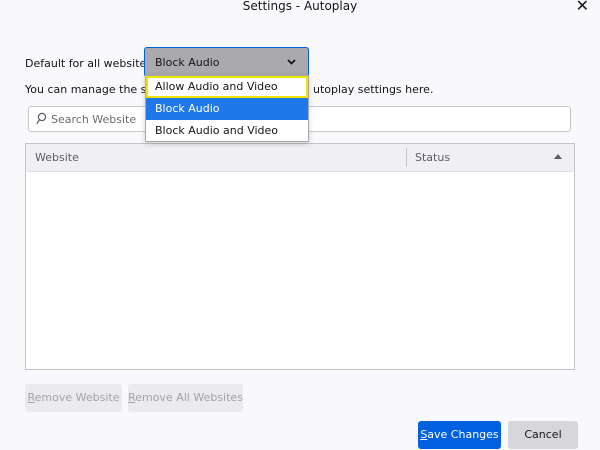  What do you see at coordinates (373, 89) in the screenshot?
I see `description-right: utoplay settings here.` at bounding box center [373, 89].